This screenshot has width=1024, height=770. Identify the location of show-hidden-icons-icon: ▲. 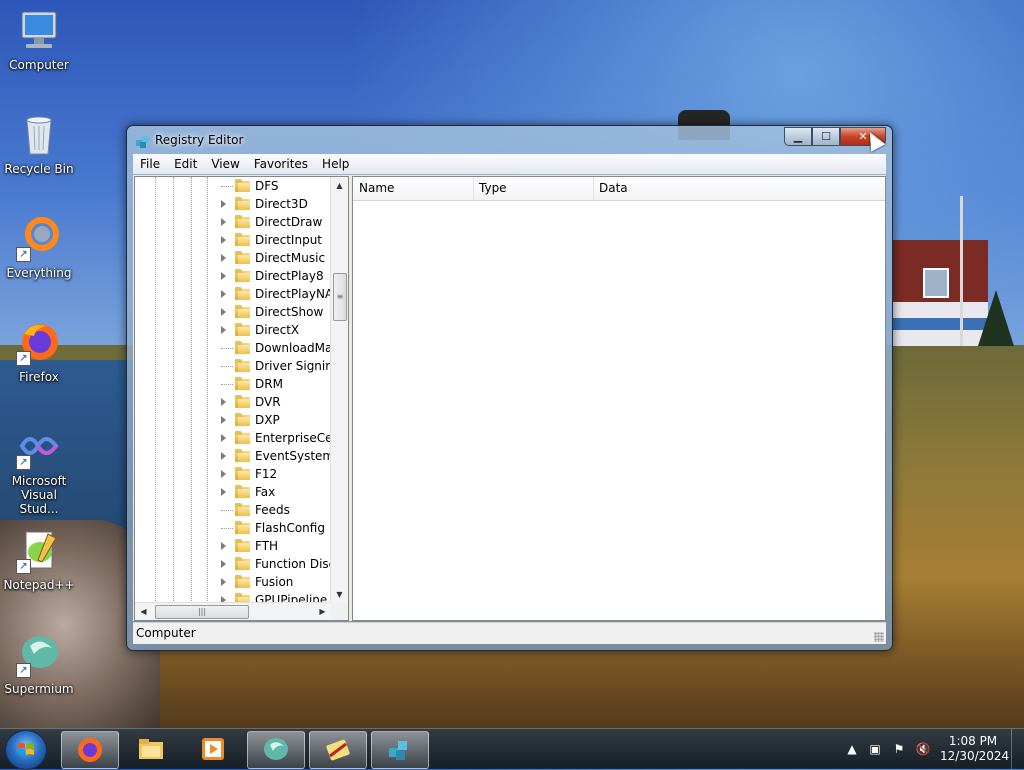
(852, 749).